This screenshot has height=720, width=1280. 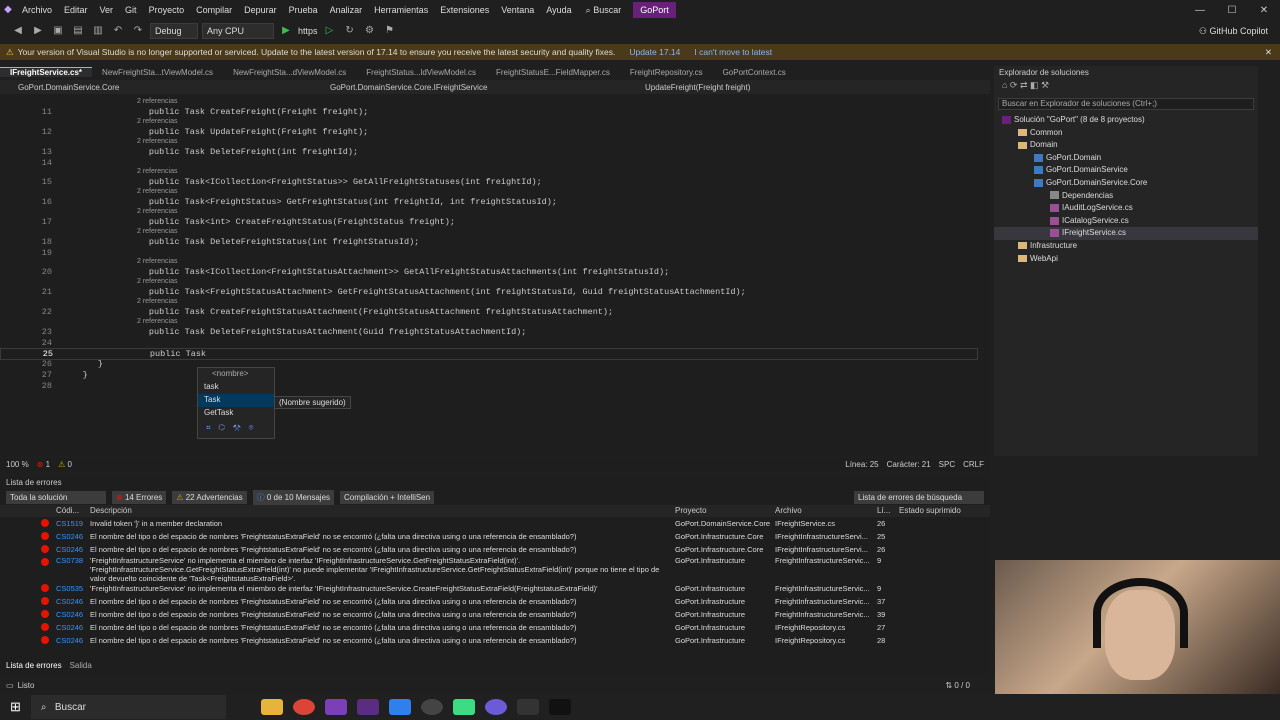 I want to click on media-app-icon, so click(x=367, y=707).